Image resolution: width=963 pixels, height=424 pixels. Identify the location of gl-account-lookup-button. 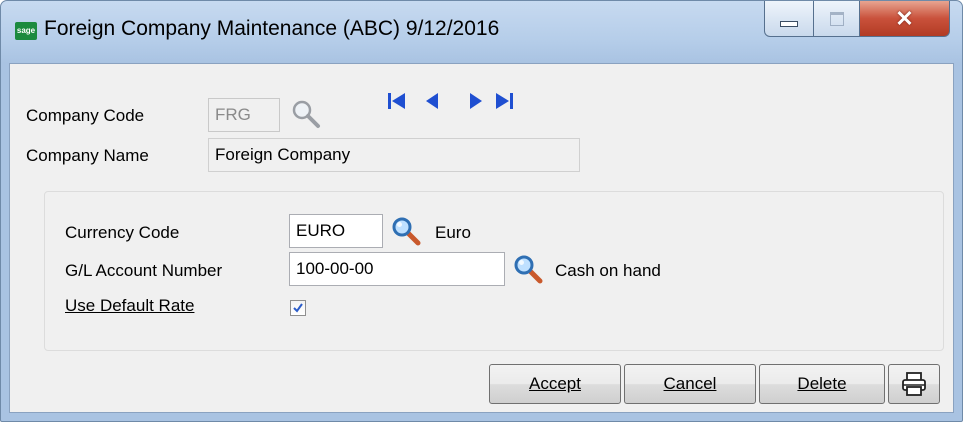
(528, 269).